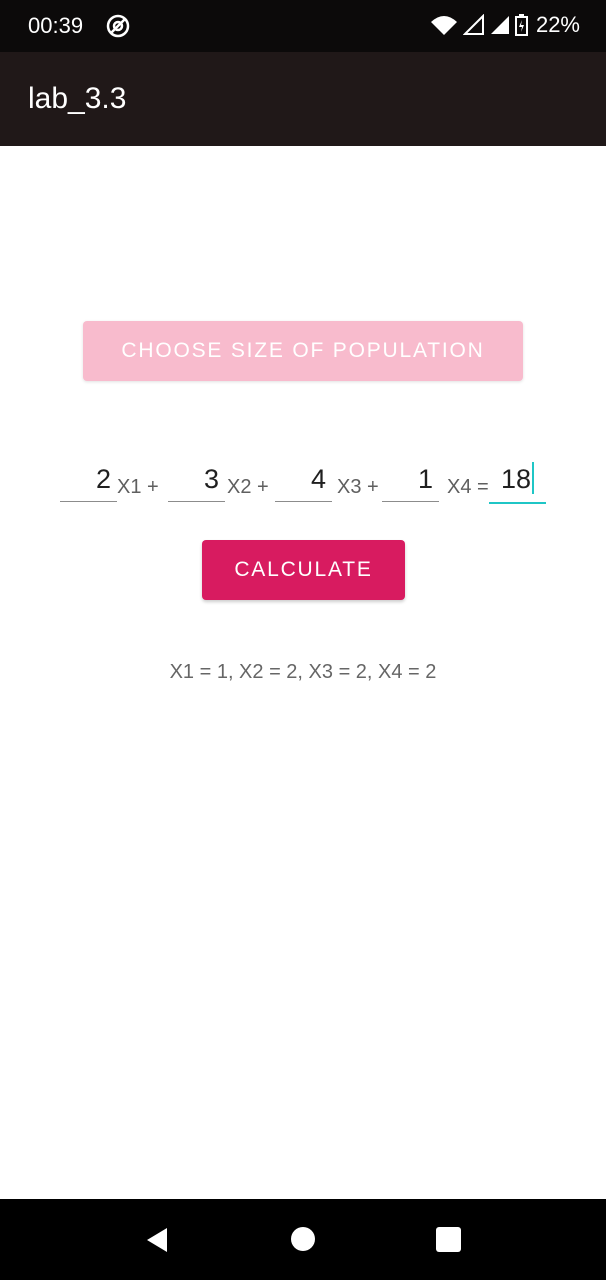  Describe the element at coordinates (118, 26) in the screenshot. I see `sync-icon` at that location.